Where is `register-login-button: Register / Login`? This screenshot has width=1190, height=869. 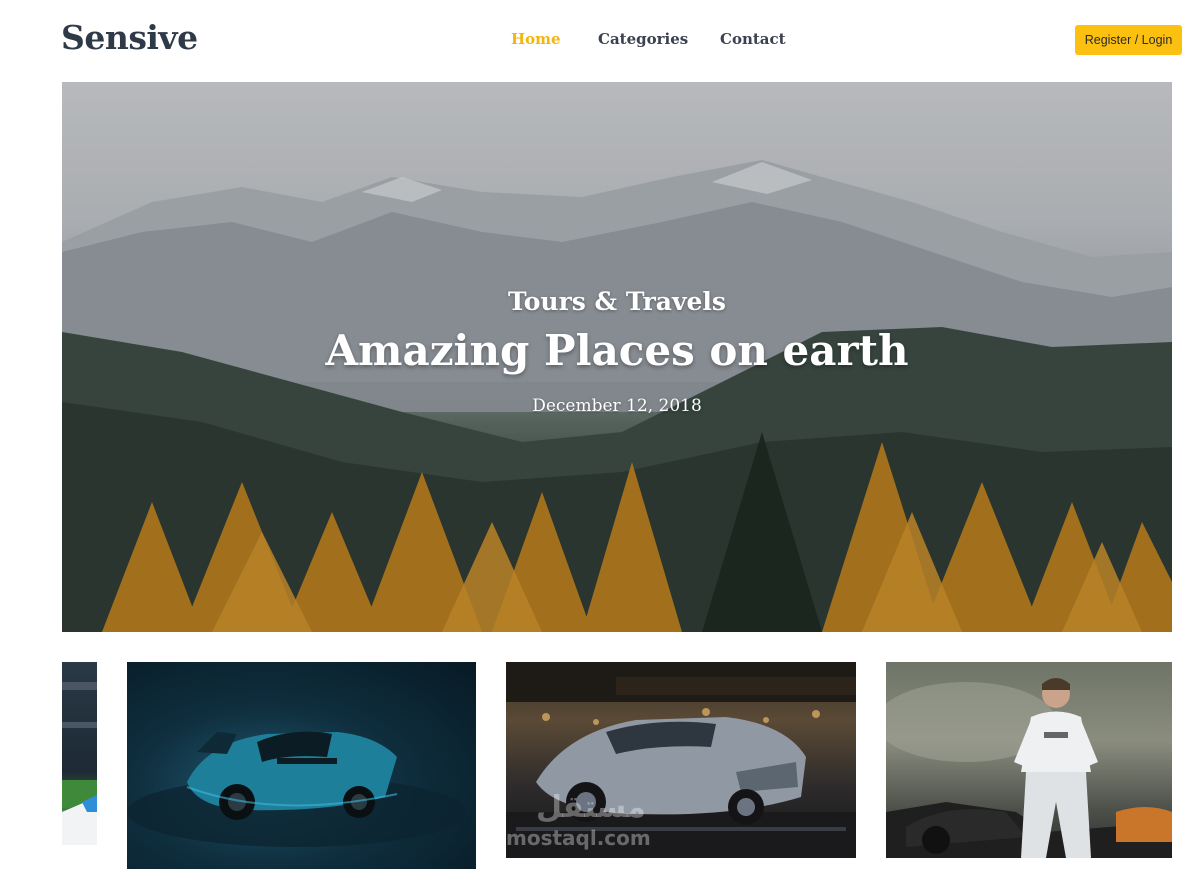
register-login-button: Register / Login is located at coordinates (1128, 40).